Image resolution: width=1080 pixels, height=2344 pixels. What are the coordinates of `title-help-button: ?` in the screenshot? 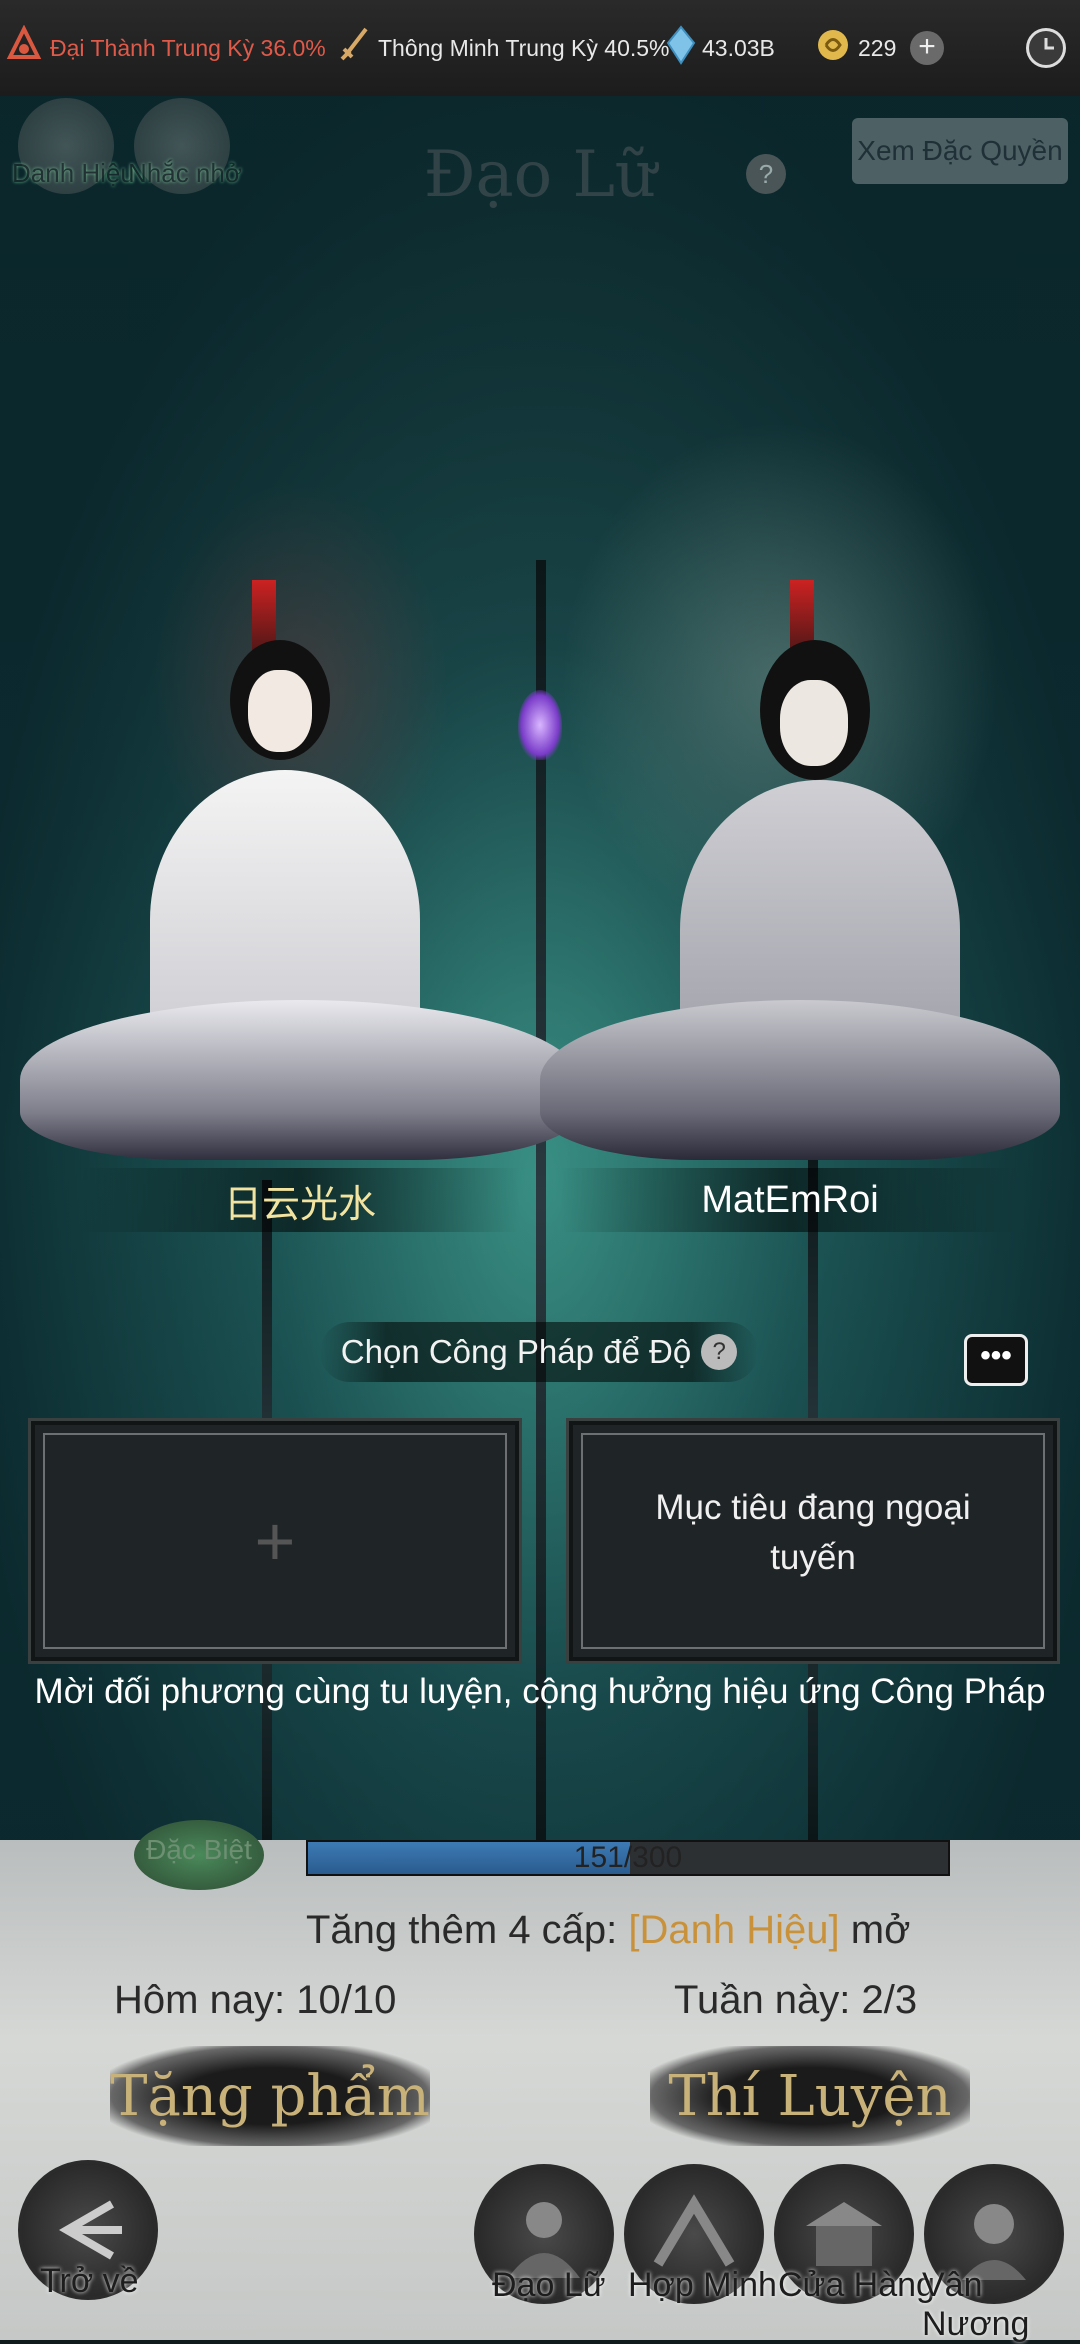 It's located at (766, 174).